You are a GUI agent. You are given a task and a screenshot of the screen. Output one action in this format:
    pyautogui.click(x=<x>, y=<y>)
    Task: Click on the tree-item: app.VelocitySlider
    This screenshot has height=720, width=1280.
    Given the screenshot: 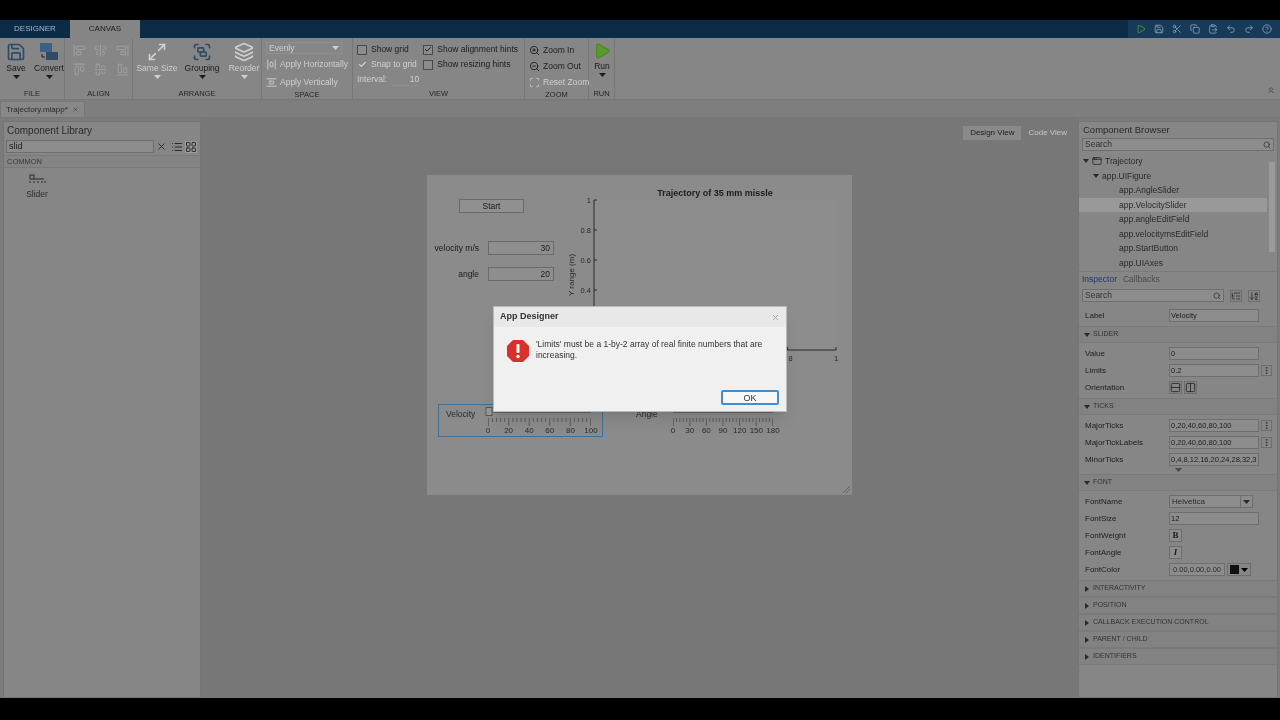 What is the action you would take?
    pyautogui.click(x=1173, y=205)
    